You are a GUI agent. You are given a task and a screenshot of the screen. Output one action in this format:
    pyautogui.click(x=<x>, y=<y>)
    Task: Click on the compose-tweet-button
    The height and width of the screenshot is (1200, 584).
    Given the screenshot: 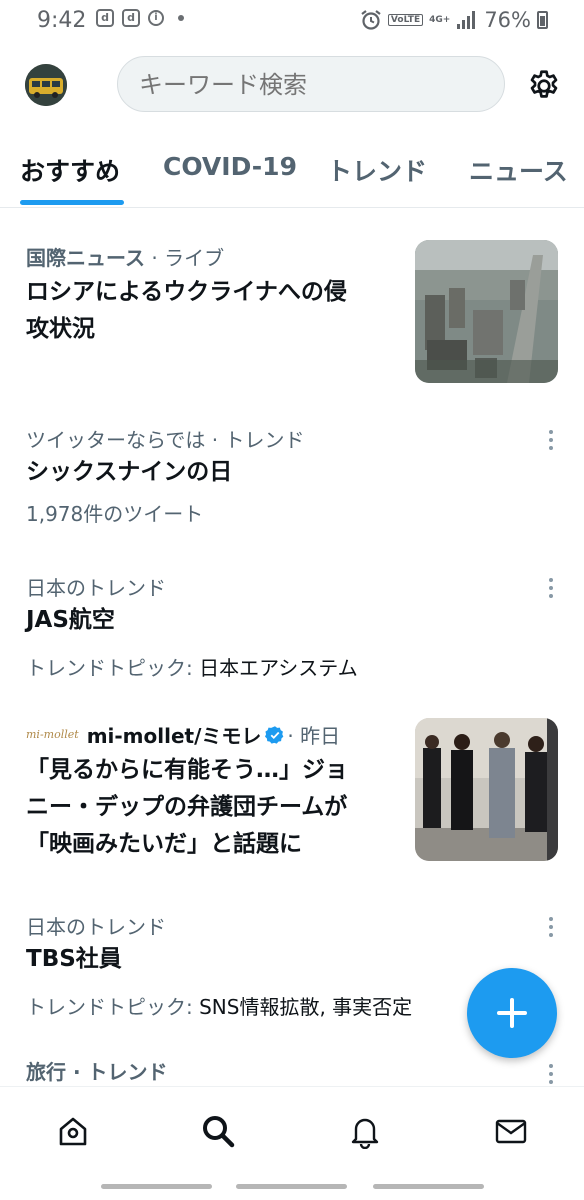 What is the action you would take?
    pyautogui.click(x=512, y=1013)
    